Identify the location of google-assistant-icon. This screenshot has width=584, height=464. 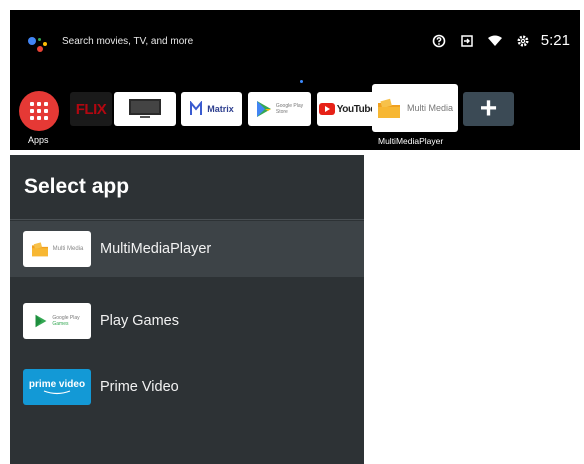
(39, 45).